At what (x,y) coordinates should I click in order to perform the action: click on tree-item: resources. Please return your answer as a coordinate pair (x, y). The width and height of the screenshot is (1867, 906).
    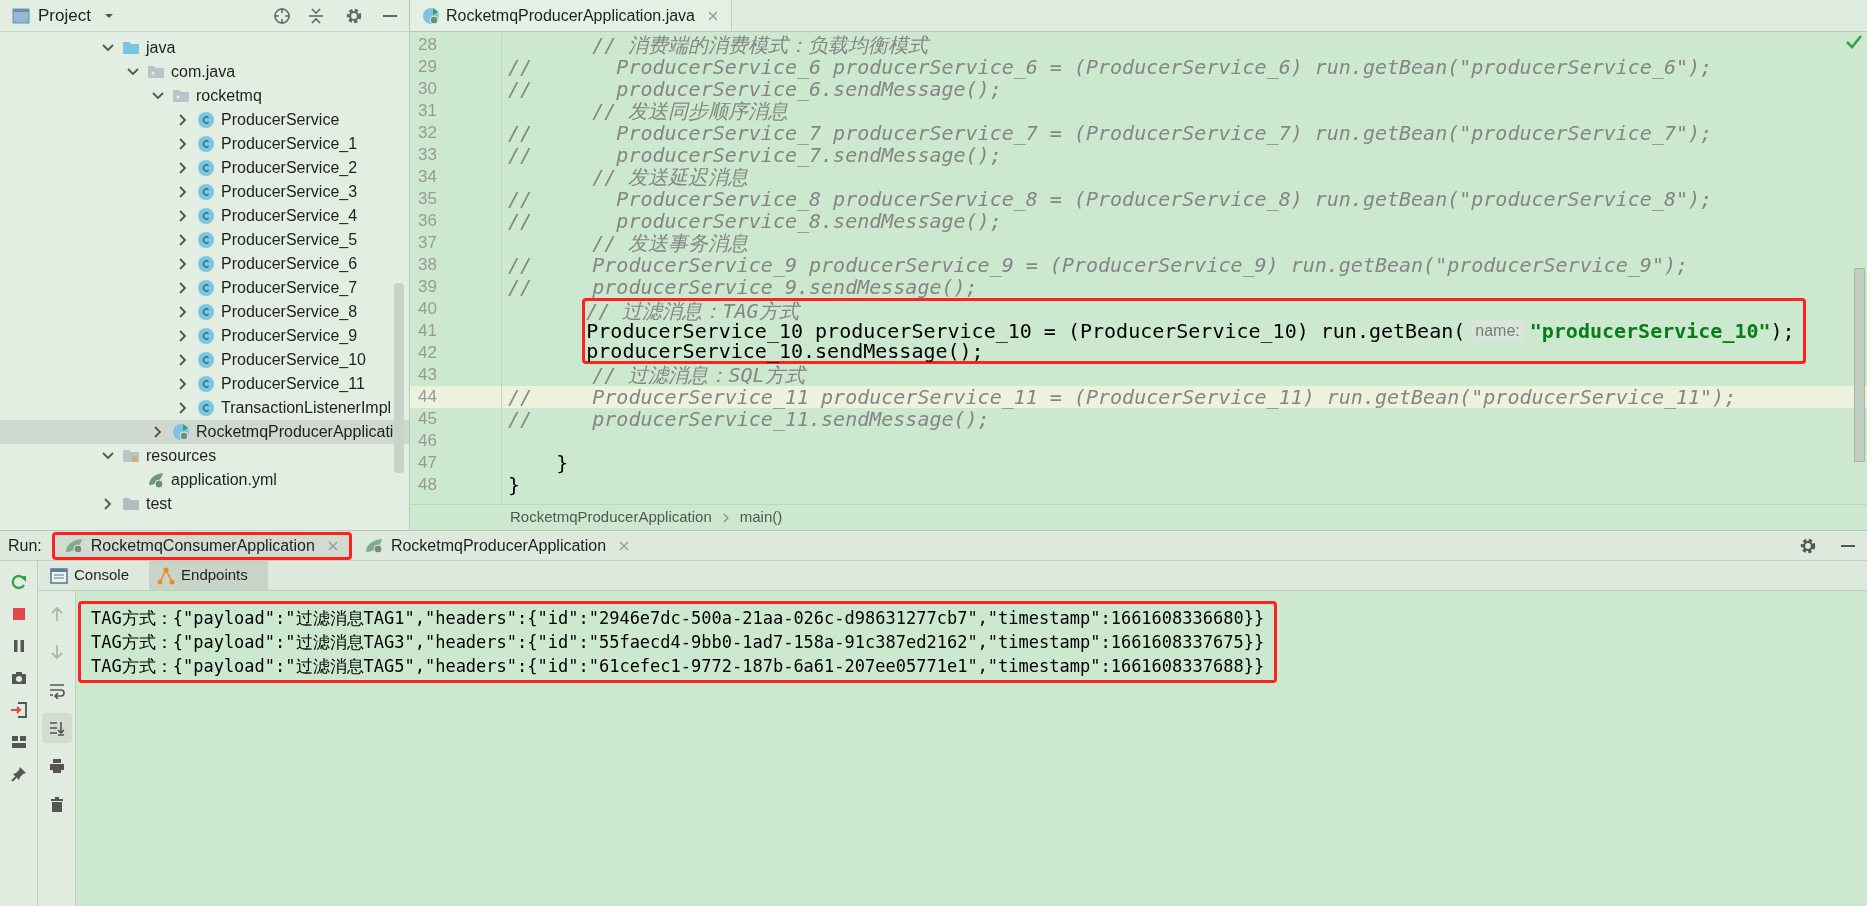
    Looking at the image, I should click on (204, 456).